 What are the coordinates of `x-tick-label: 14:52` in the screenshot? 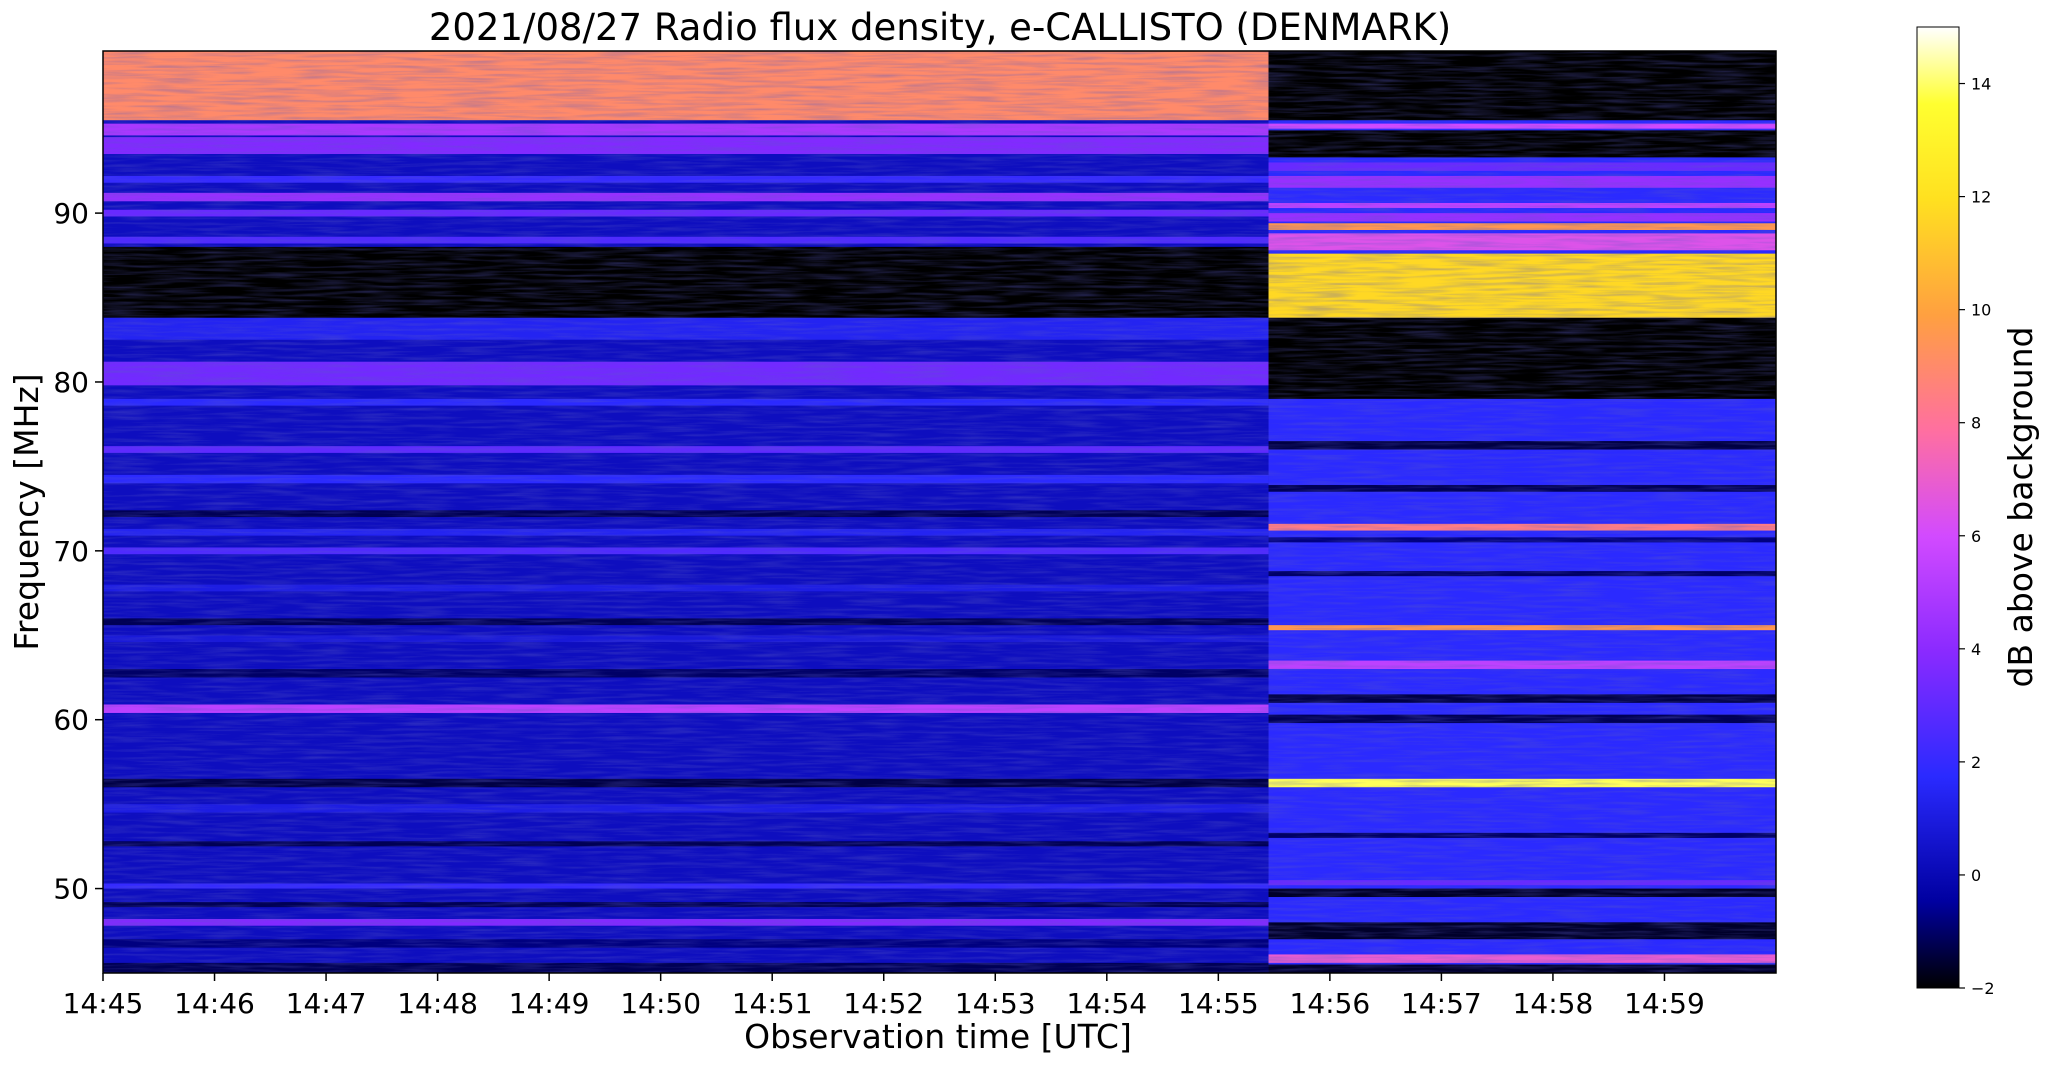 It's located at (883, 1003).